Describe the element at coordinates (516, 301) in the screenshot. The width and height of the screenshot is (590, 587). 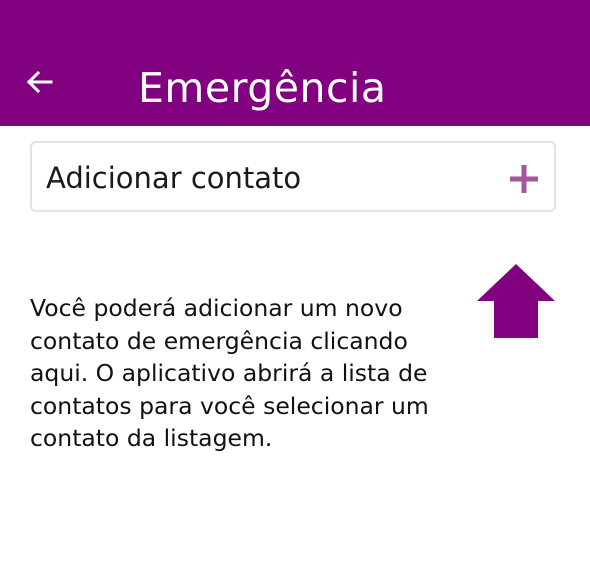
I see `arrow-up-icon` at that location.